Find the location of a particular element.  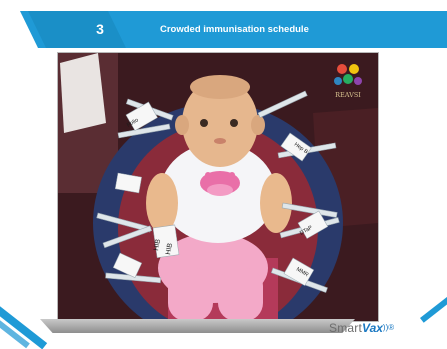

smartvax-logo: SmartVax))® is located at coordinates (361, 328).